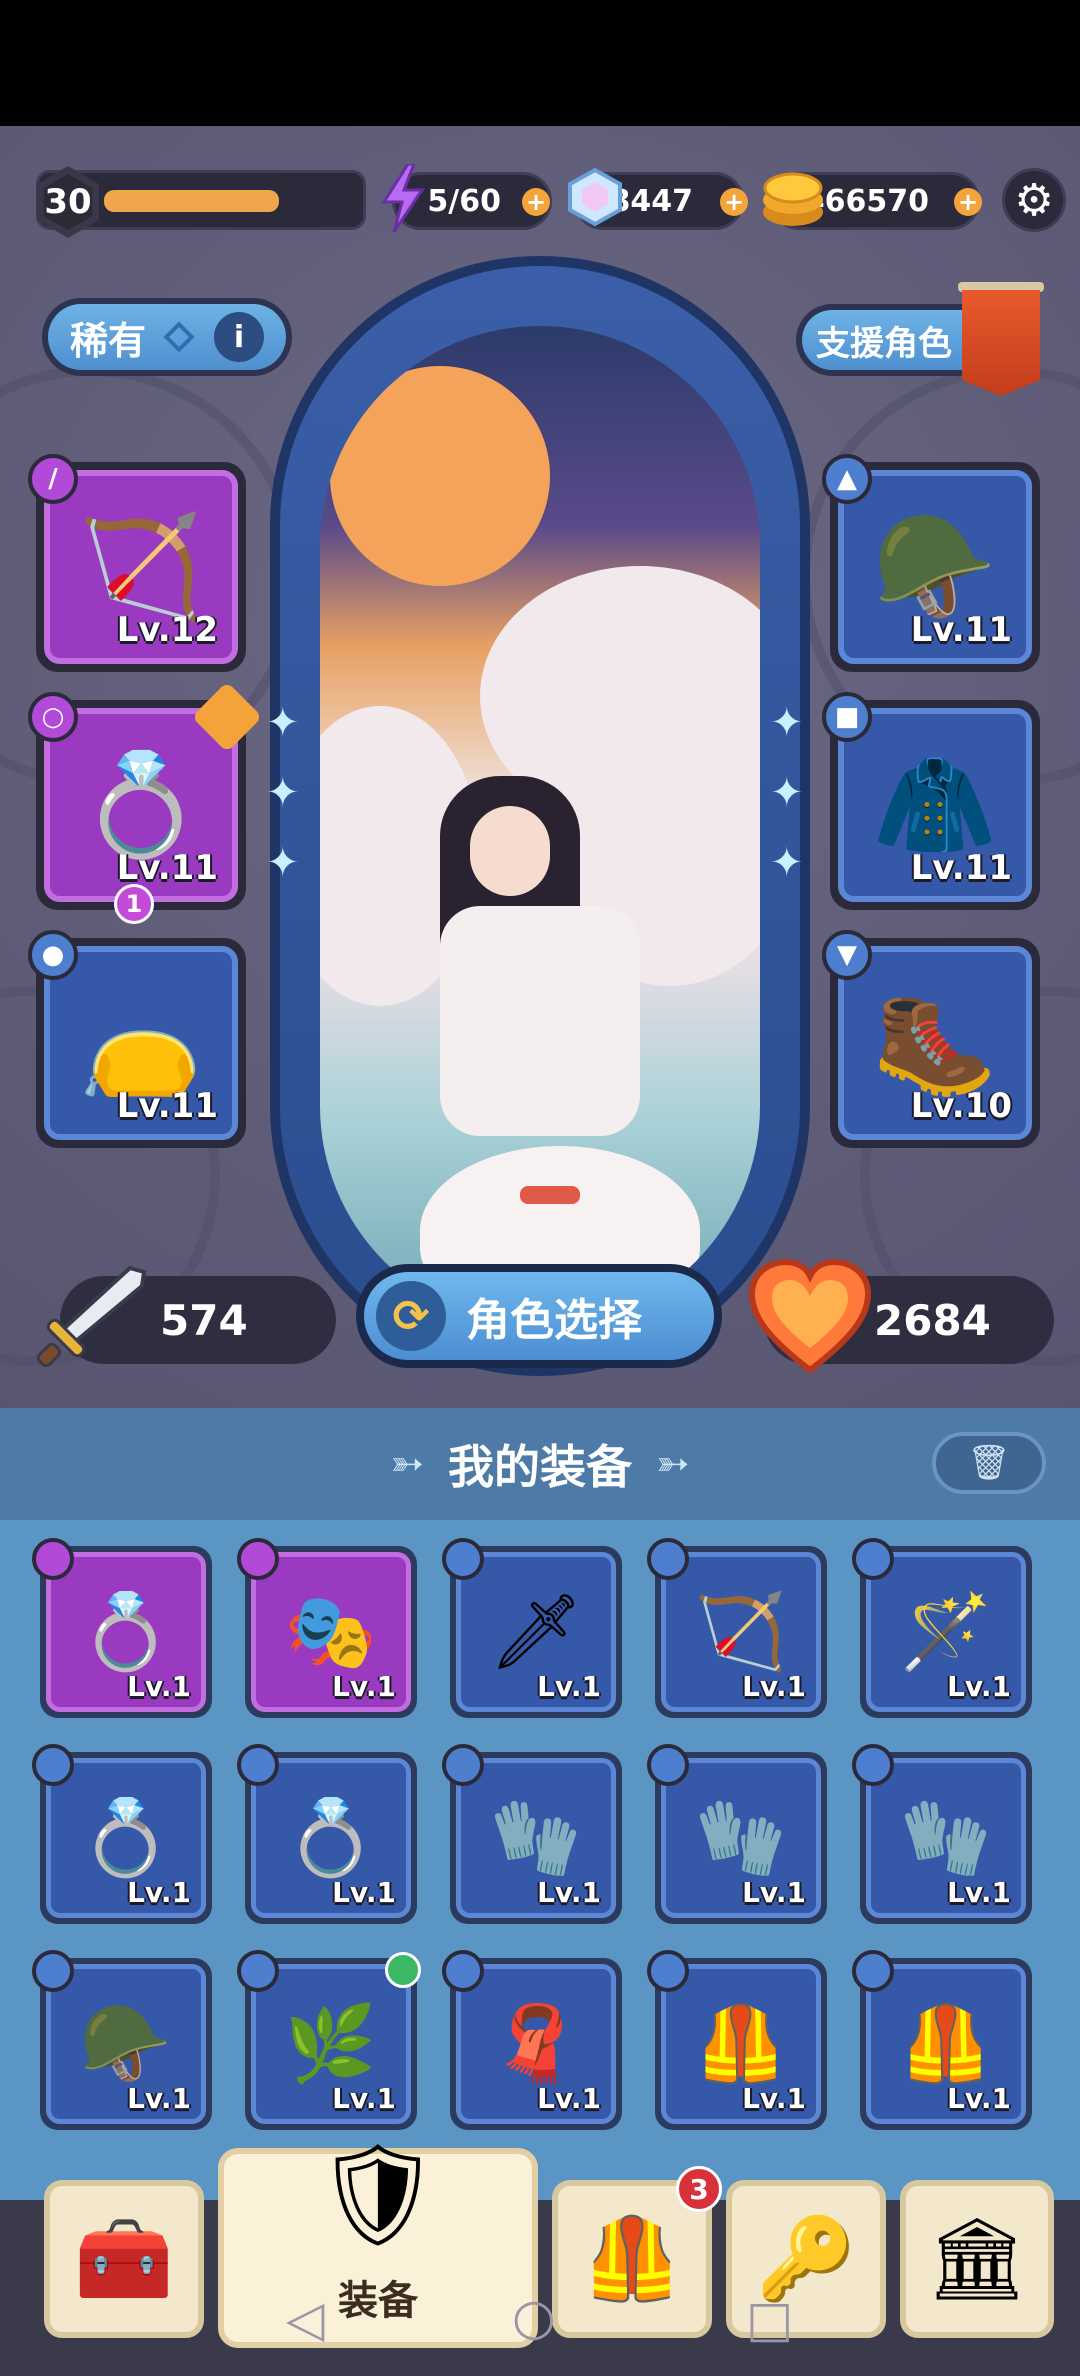 The height and width of the screenshot is (2376, 1080). I want to click on xp-bar-fill, so click(191, 201).